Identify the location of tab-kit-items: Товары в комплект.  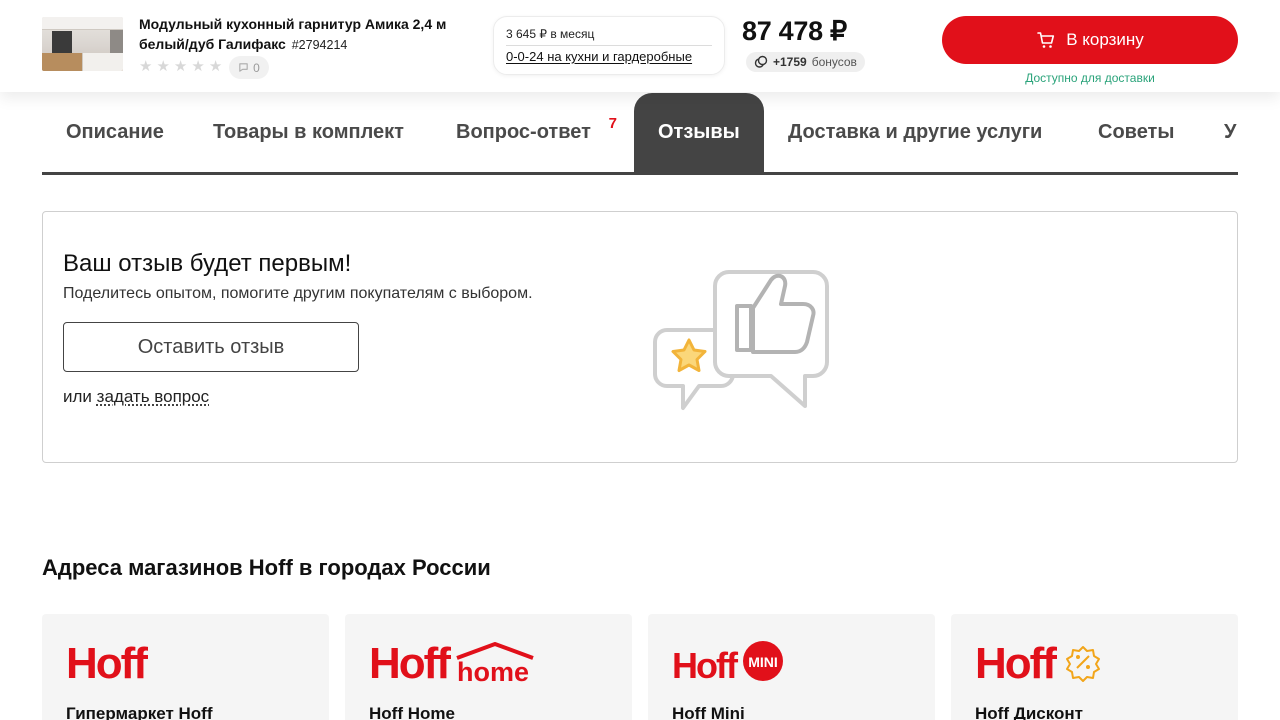
(308, 132).